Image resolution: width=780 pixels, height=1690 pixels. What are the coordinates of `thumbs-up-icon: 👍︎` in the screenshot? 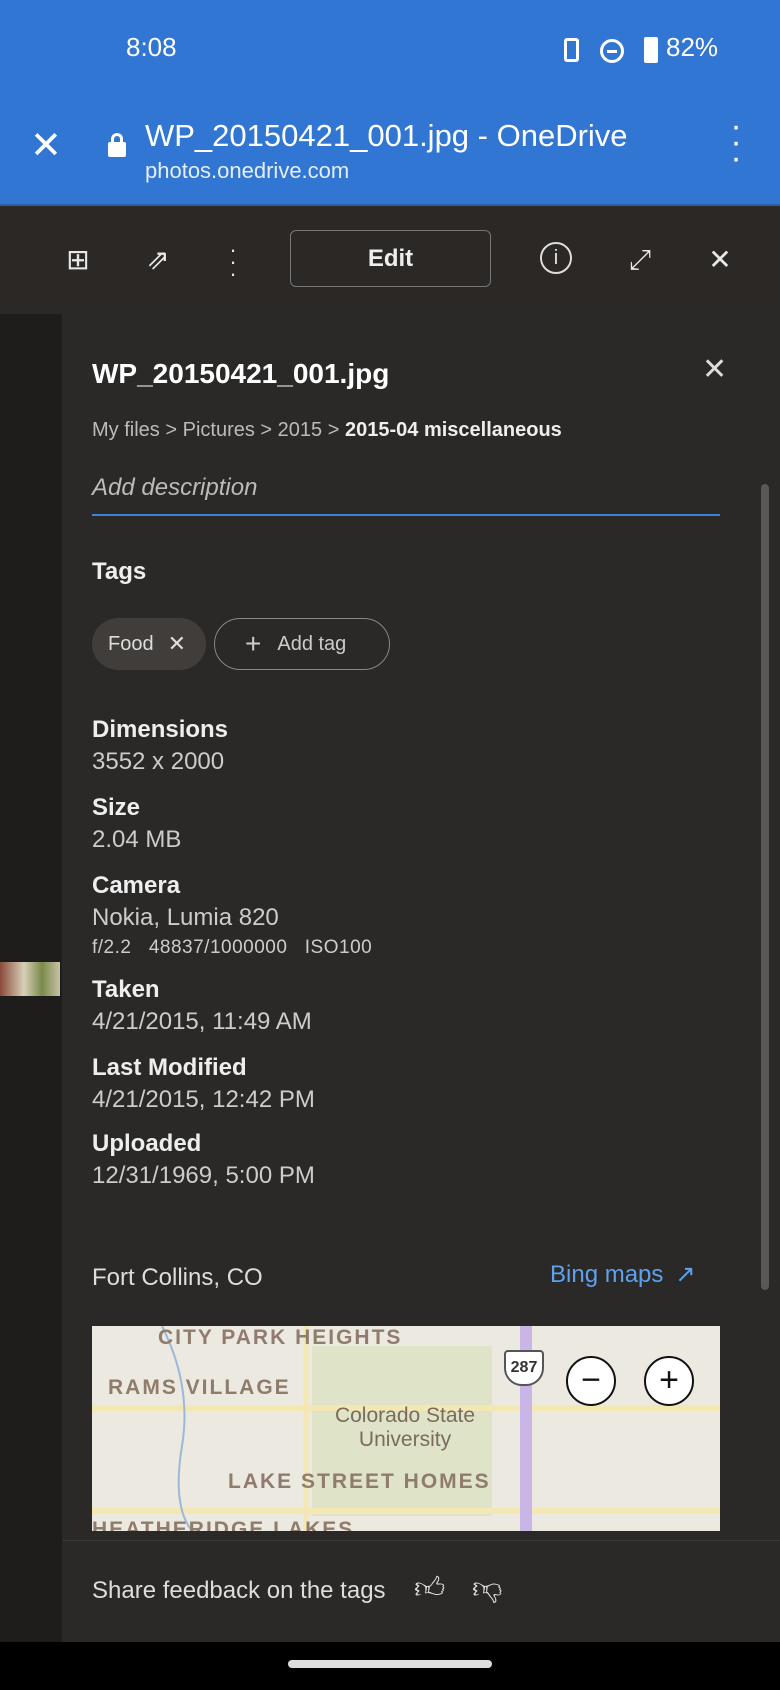 It's located at (429, 1589).